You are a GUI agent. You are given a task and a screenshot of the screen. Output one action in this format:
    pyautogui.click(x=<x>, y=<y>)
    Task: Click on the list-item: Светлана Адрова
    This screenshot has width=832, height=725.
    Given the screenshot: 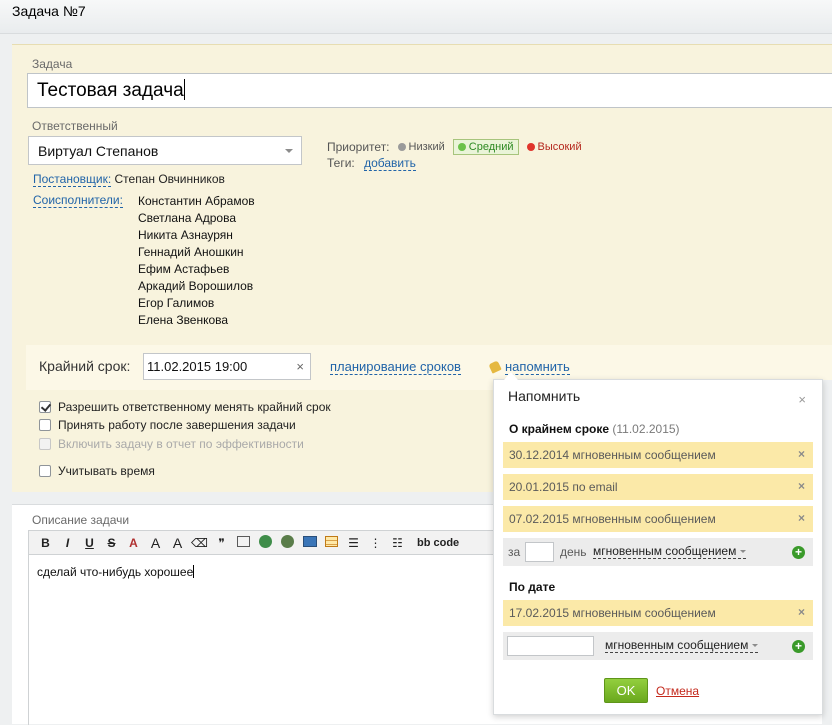 What is the action you would take?
    pyautogui.click(x=187, y=218)
    